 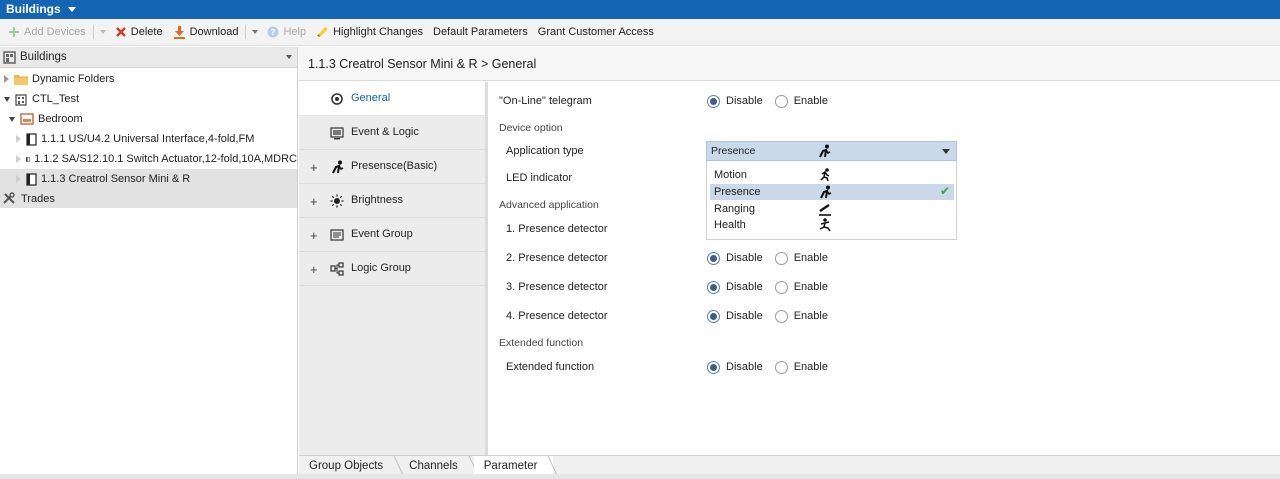 What do you see at coordinates (831, 151) in the screenshot?
I see `application-type-select: Presence` at bounding box center [831, 151].